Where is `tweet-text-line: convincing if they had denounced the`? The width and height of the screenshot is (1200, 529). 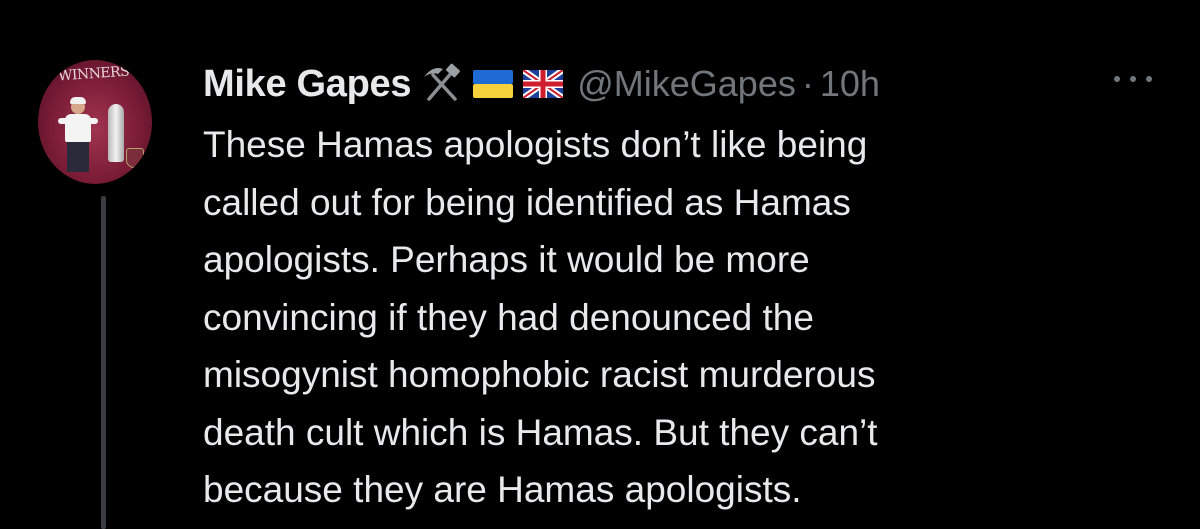 tweet-text-line: convincing if they had denounced the is located at coordinates (508, 317).